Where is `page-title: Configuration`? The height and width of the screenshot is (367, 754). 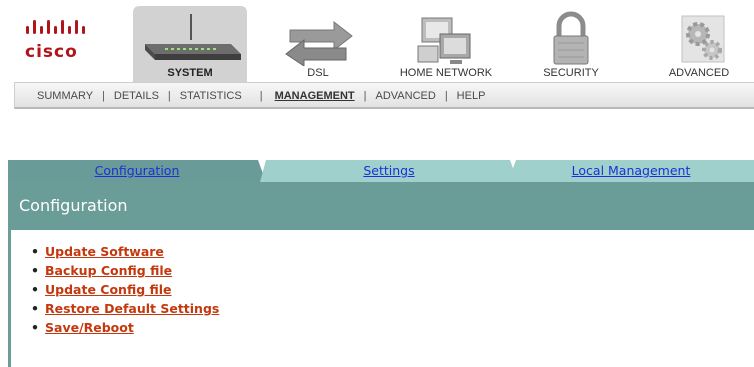 page-title: Configuration is located at coordinates (73, 205).